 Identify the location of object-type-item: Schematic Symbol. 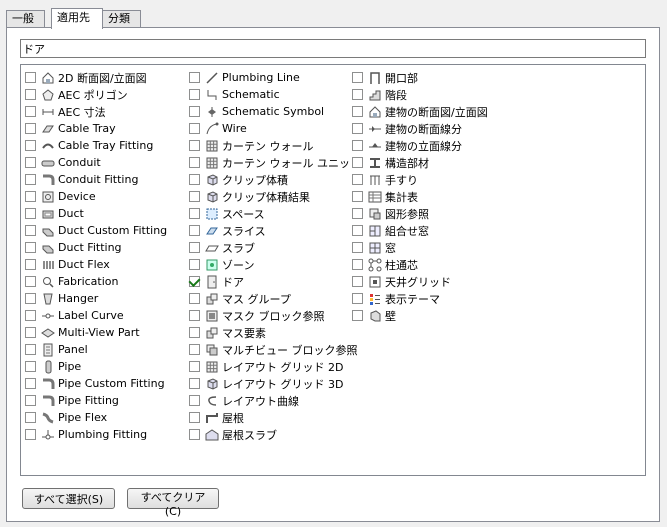
(275, 111).